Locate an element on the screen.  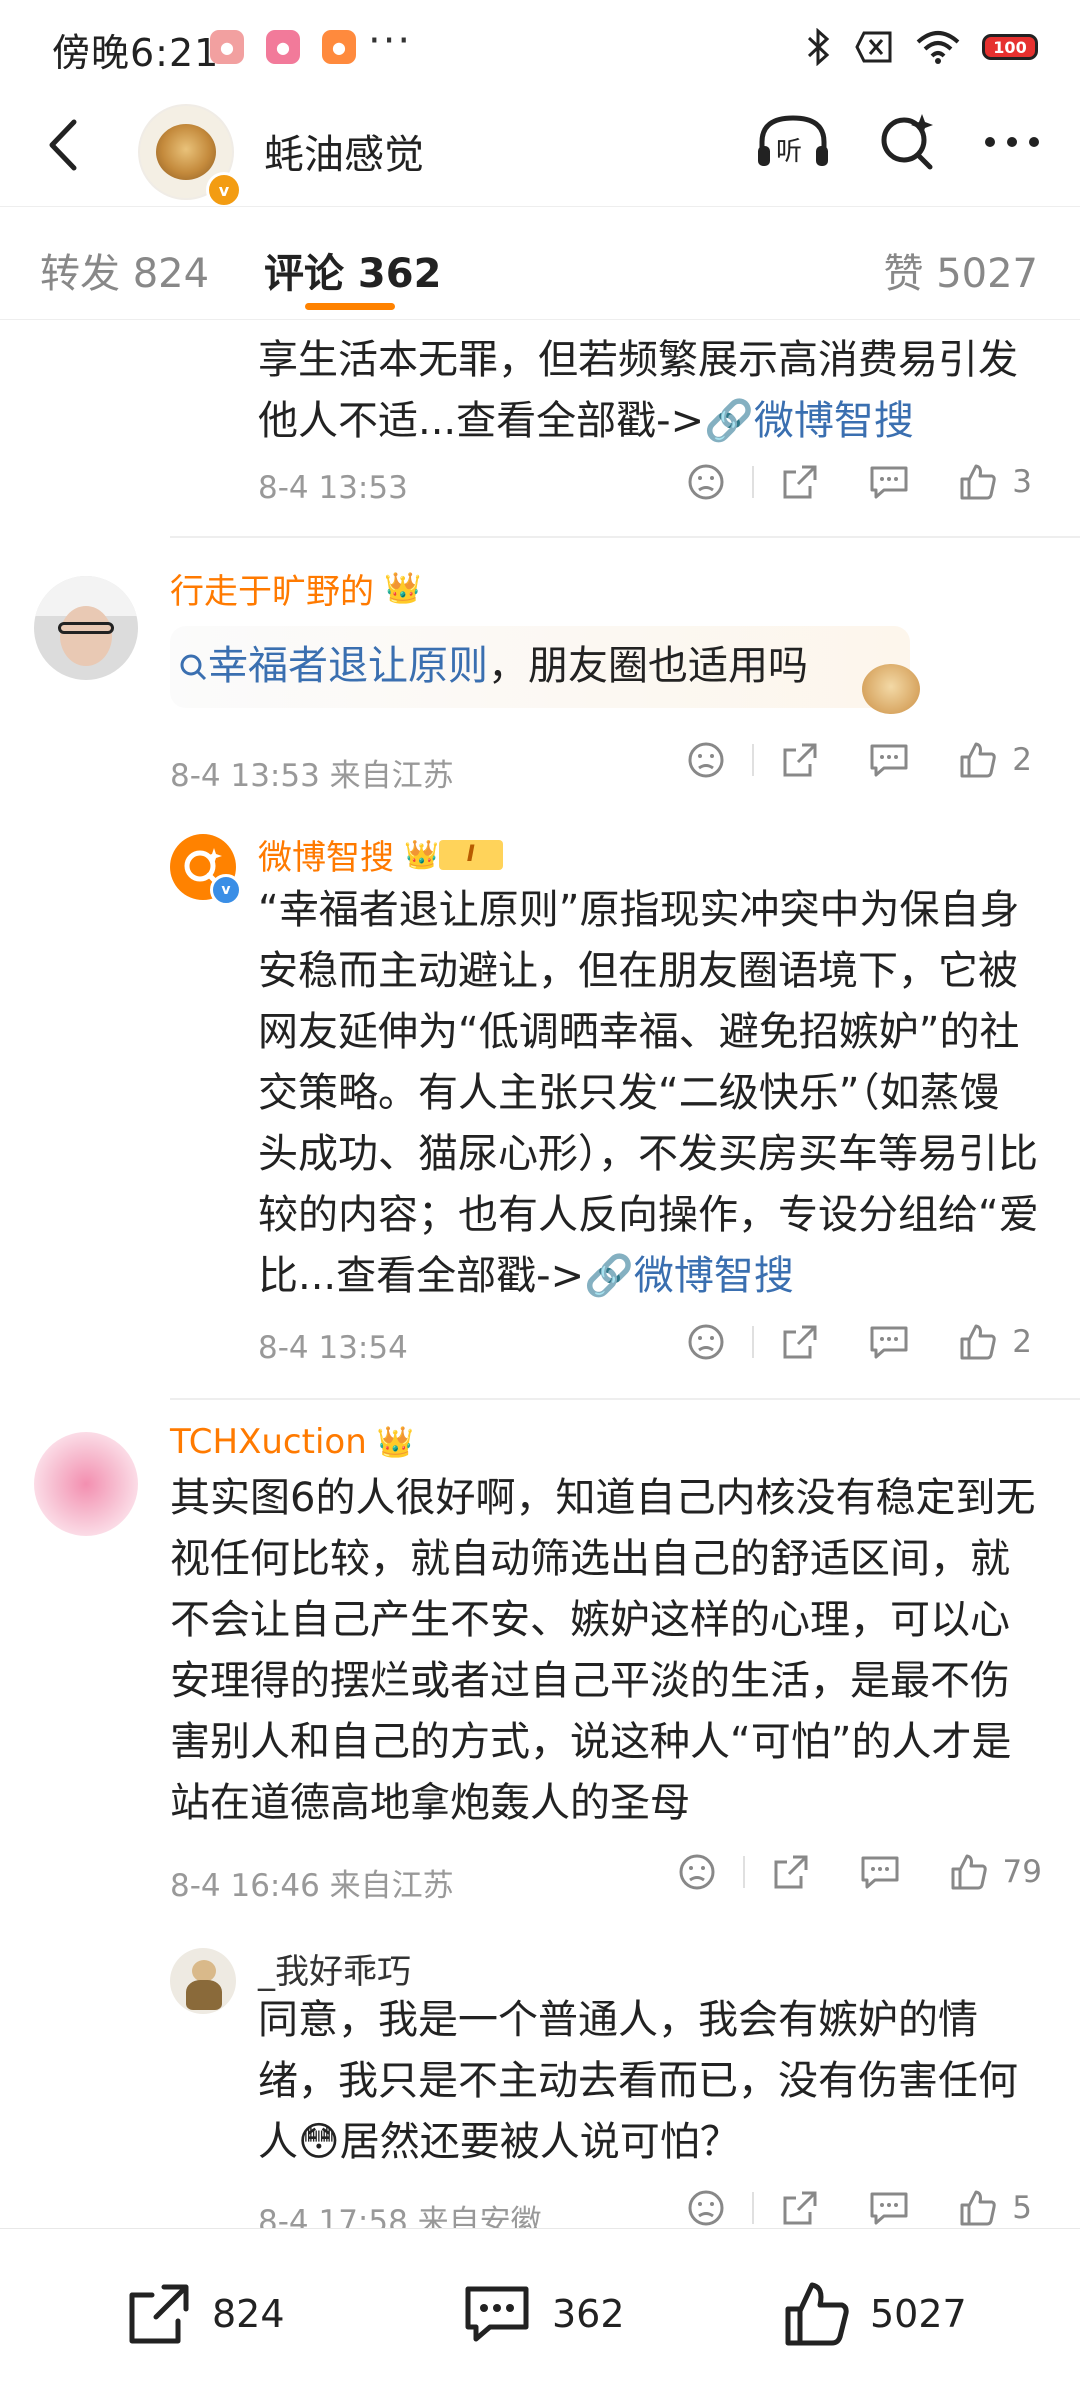
status-more-icon: ··· is located at coordinates (390, 41).